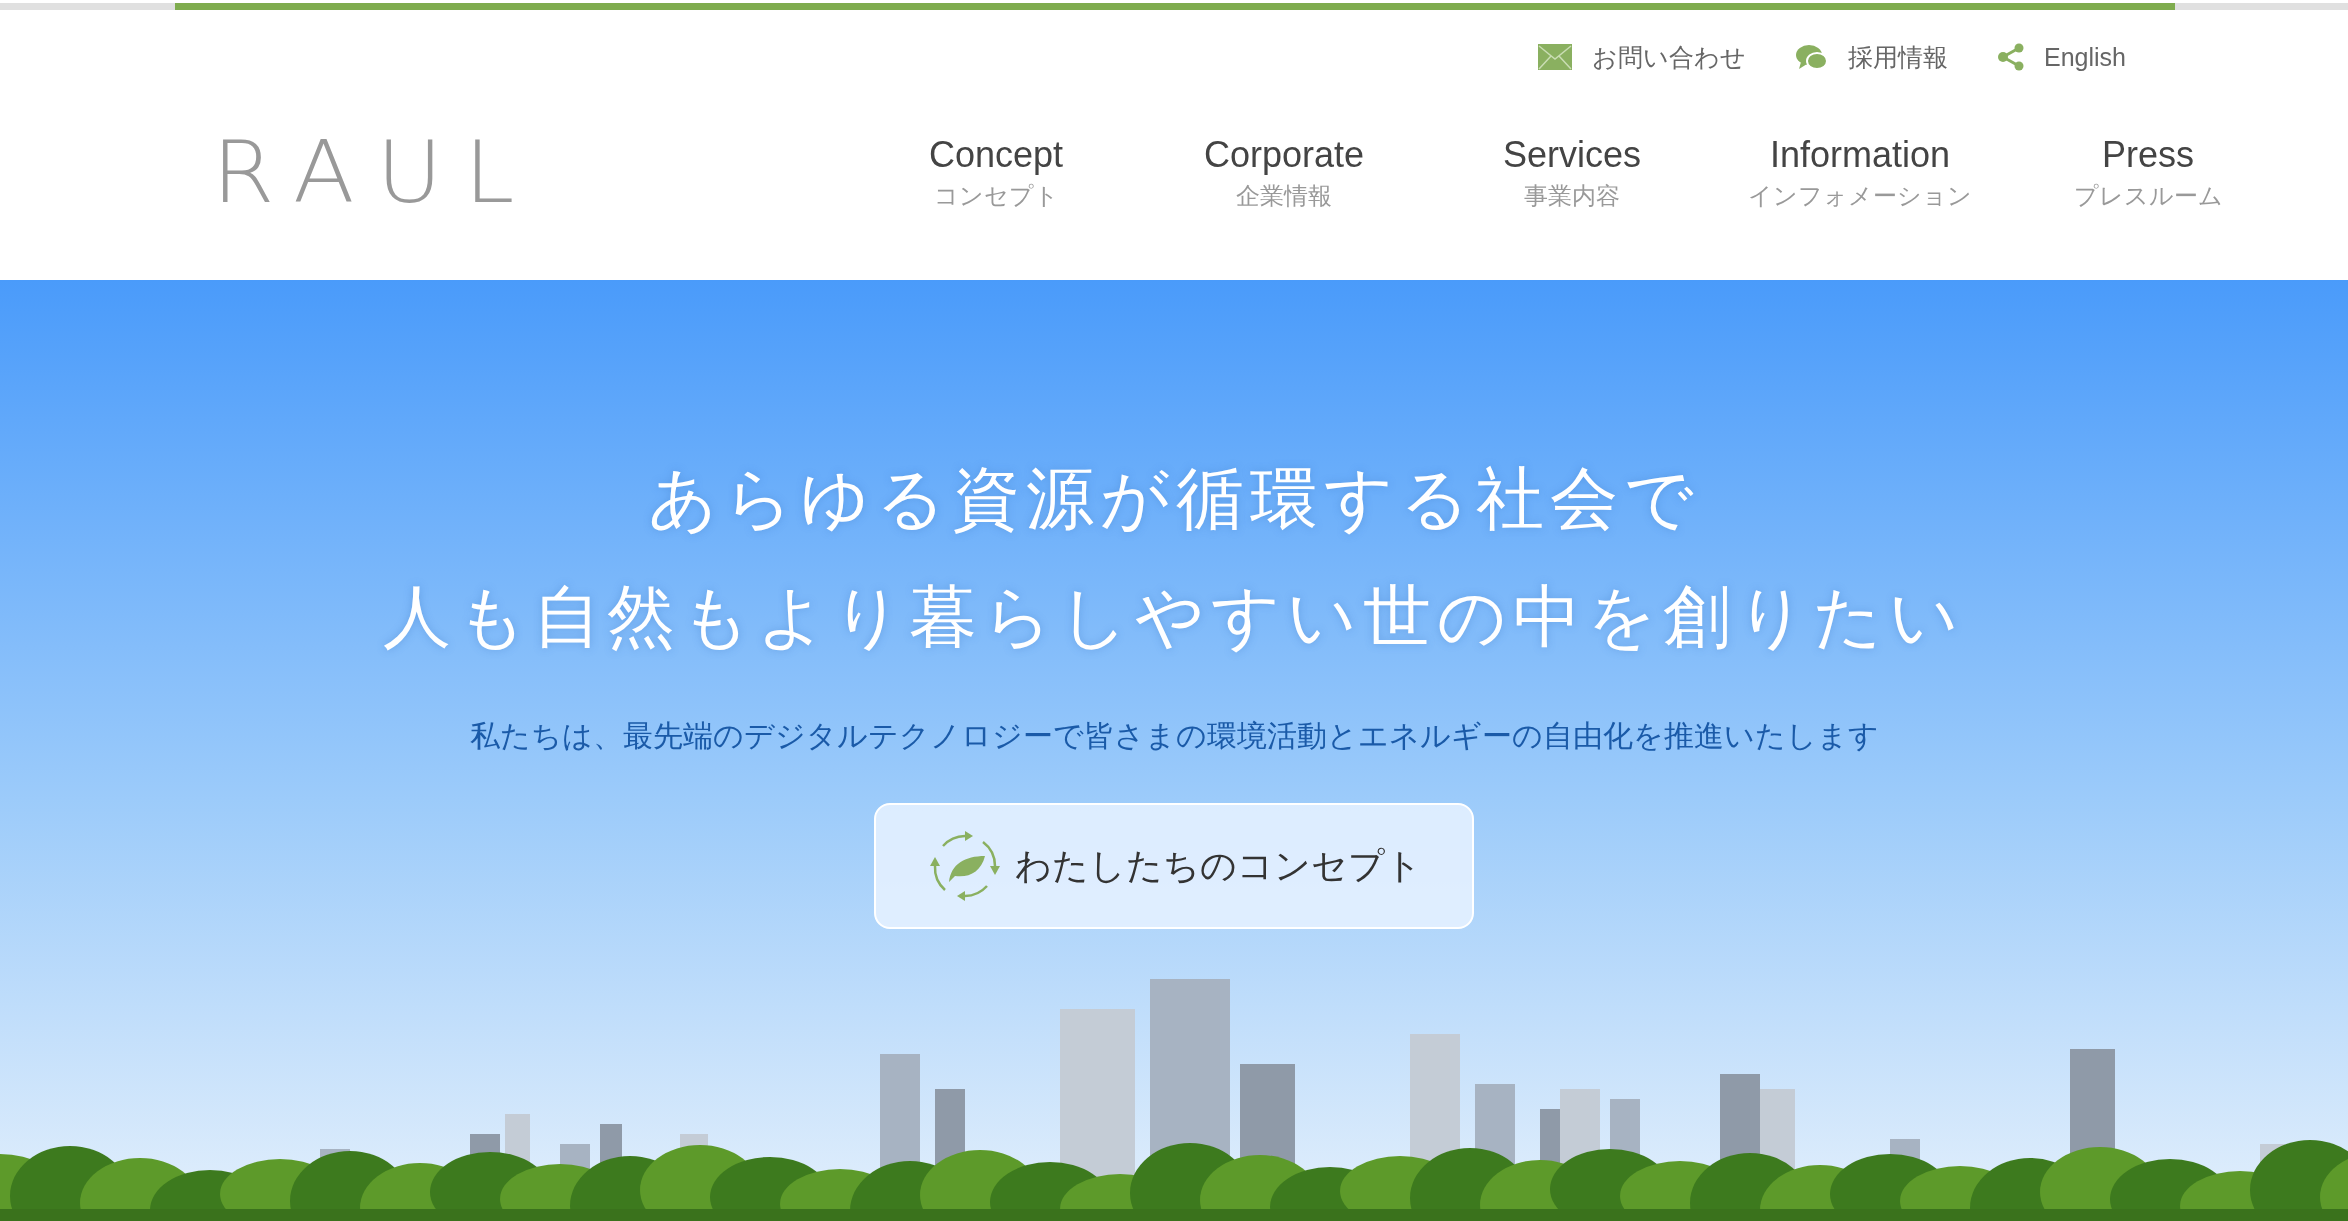  What do you see at coordinates (1174, 736) in the screenshot?
I see `tagline: 私たちは、最先端のデジタルテクノロジーで皆さまの環境活動とエネルギーの自由化を推進いたします` at bounding box center [1174, 736].